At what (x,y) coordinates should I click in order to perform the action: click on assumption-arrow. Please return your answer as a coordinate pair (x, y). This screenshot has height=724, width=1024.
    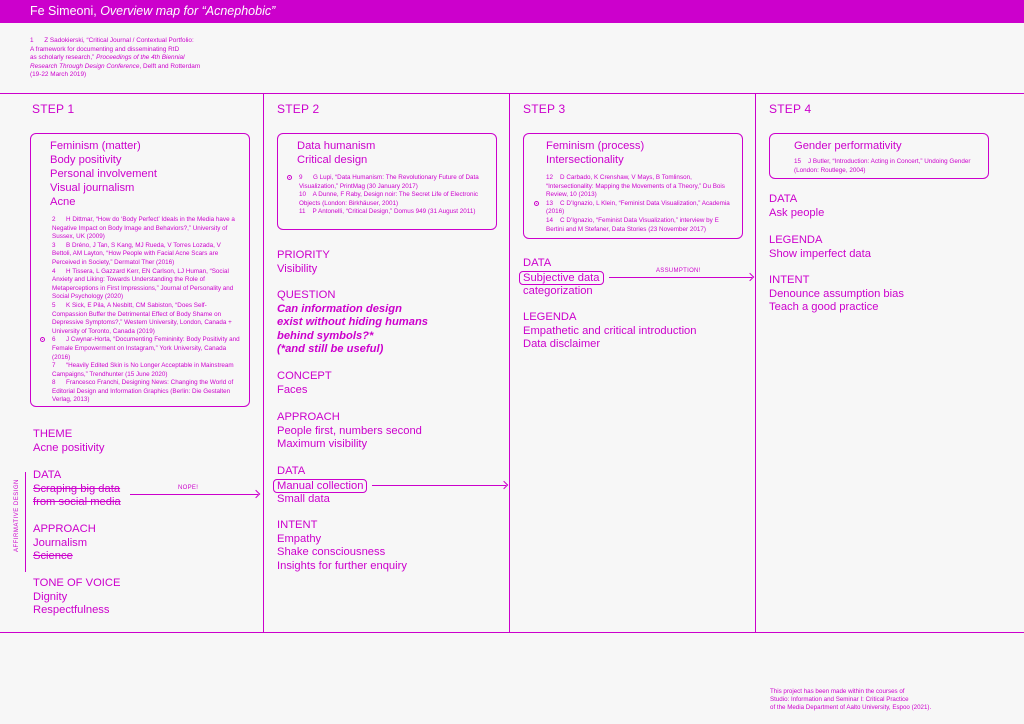
    Looking at the image, I should click on (680, 277).